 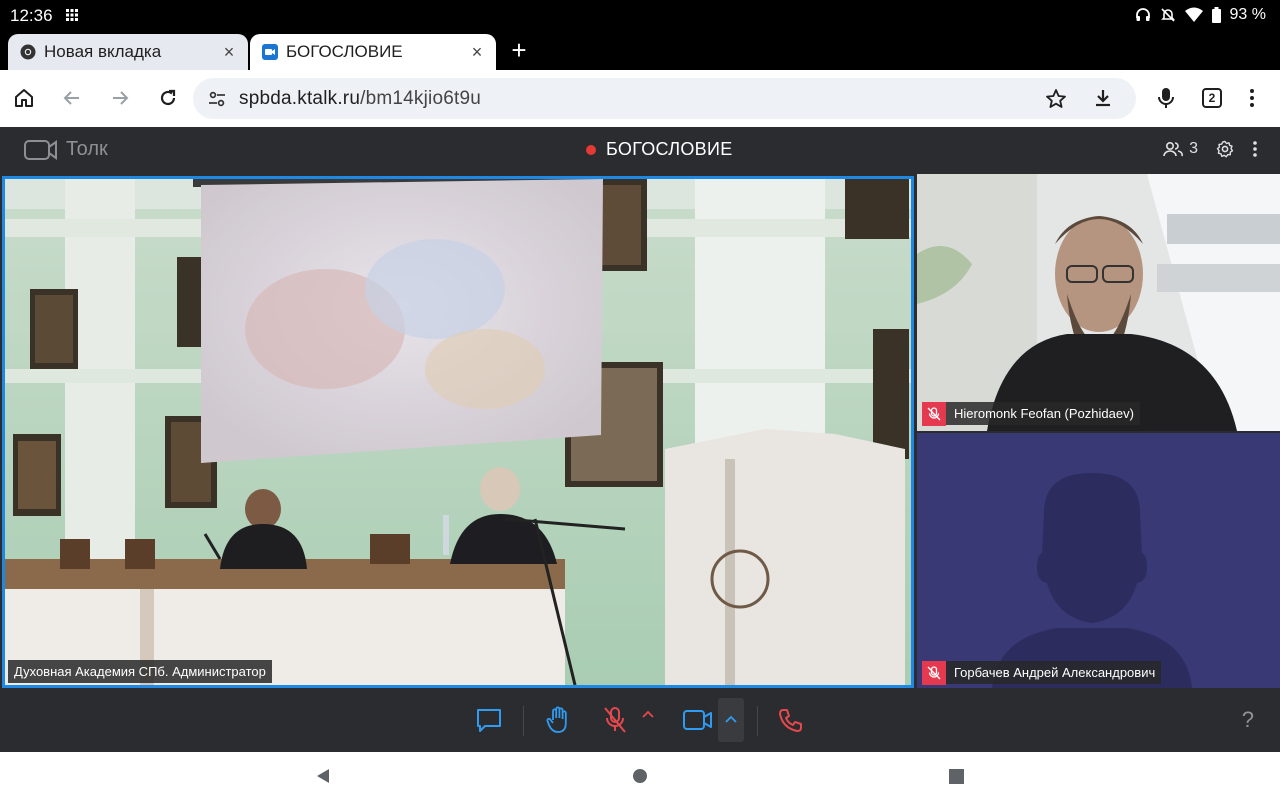 I want to click on camera-options-button, so click(x=731, y=720).